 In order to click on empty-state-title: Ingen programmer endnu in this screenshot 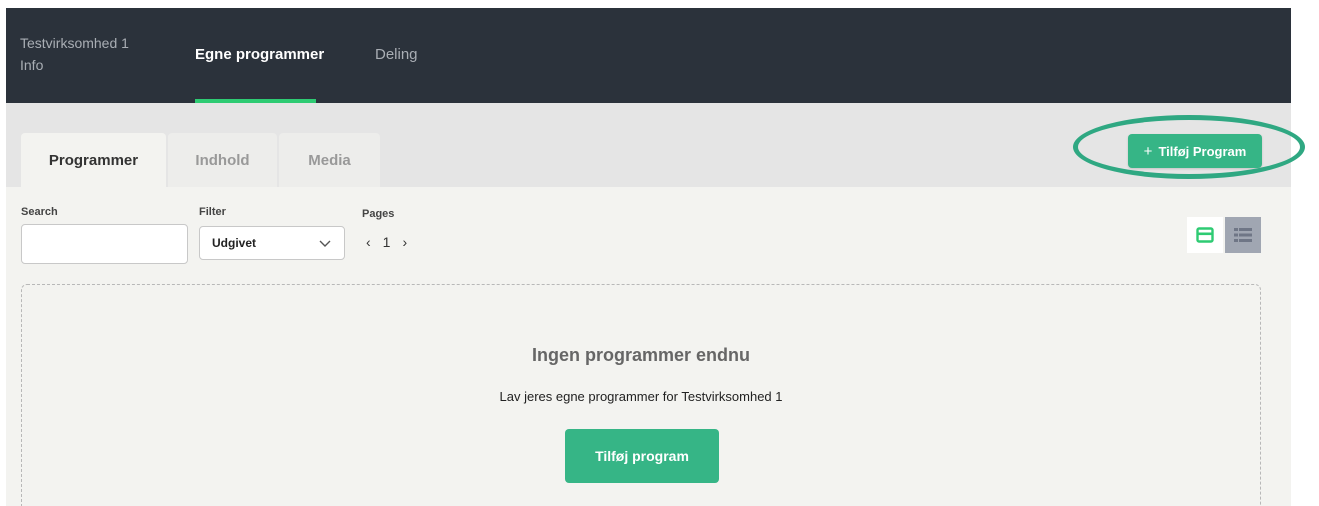, I will do `click(641, 355)`.